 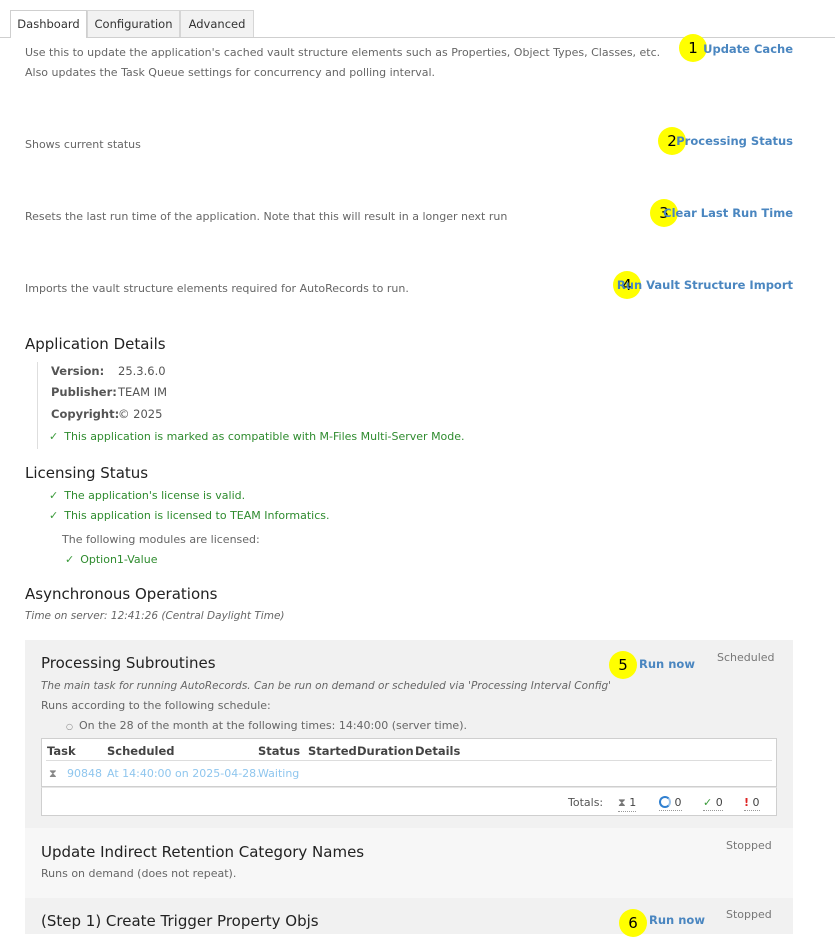 What do you see at coordinates (37, 405) in the screenshot?
I see `details-divider` at bounding box center [37, 405].